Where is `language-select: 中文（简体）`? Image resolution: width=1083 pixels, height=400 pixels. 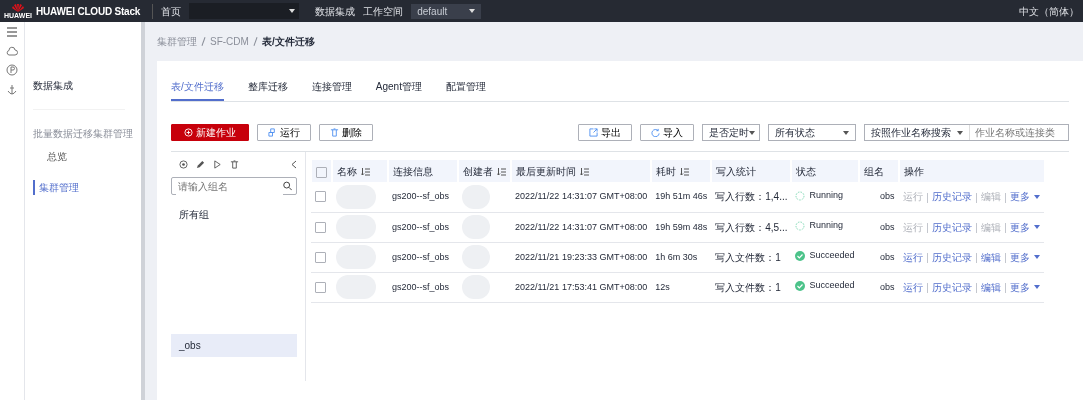
language-select: 中文（简体） is located at coordinates (1049, 11).